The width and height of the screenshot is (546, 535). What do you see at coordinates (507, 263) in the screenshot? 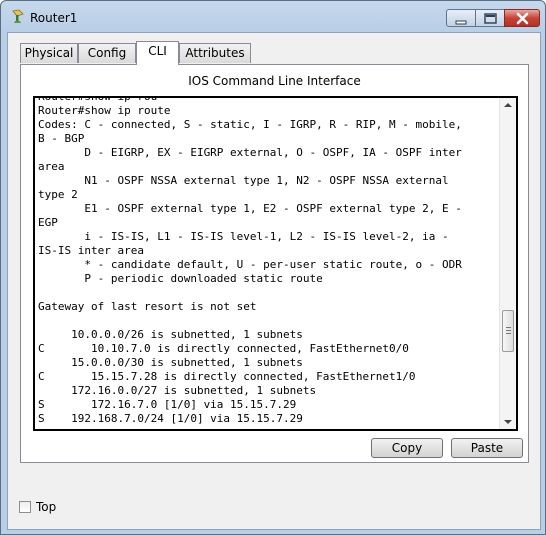
I see `vertical-scrollbar` at bounding box center [507, 263].